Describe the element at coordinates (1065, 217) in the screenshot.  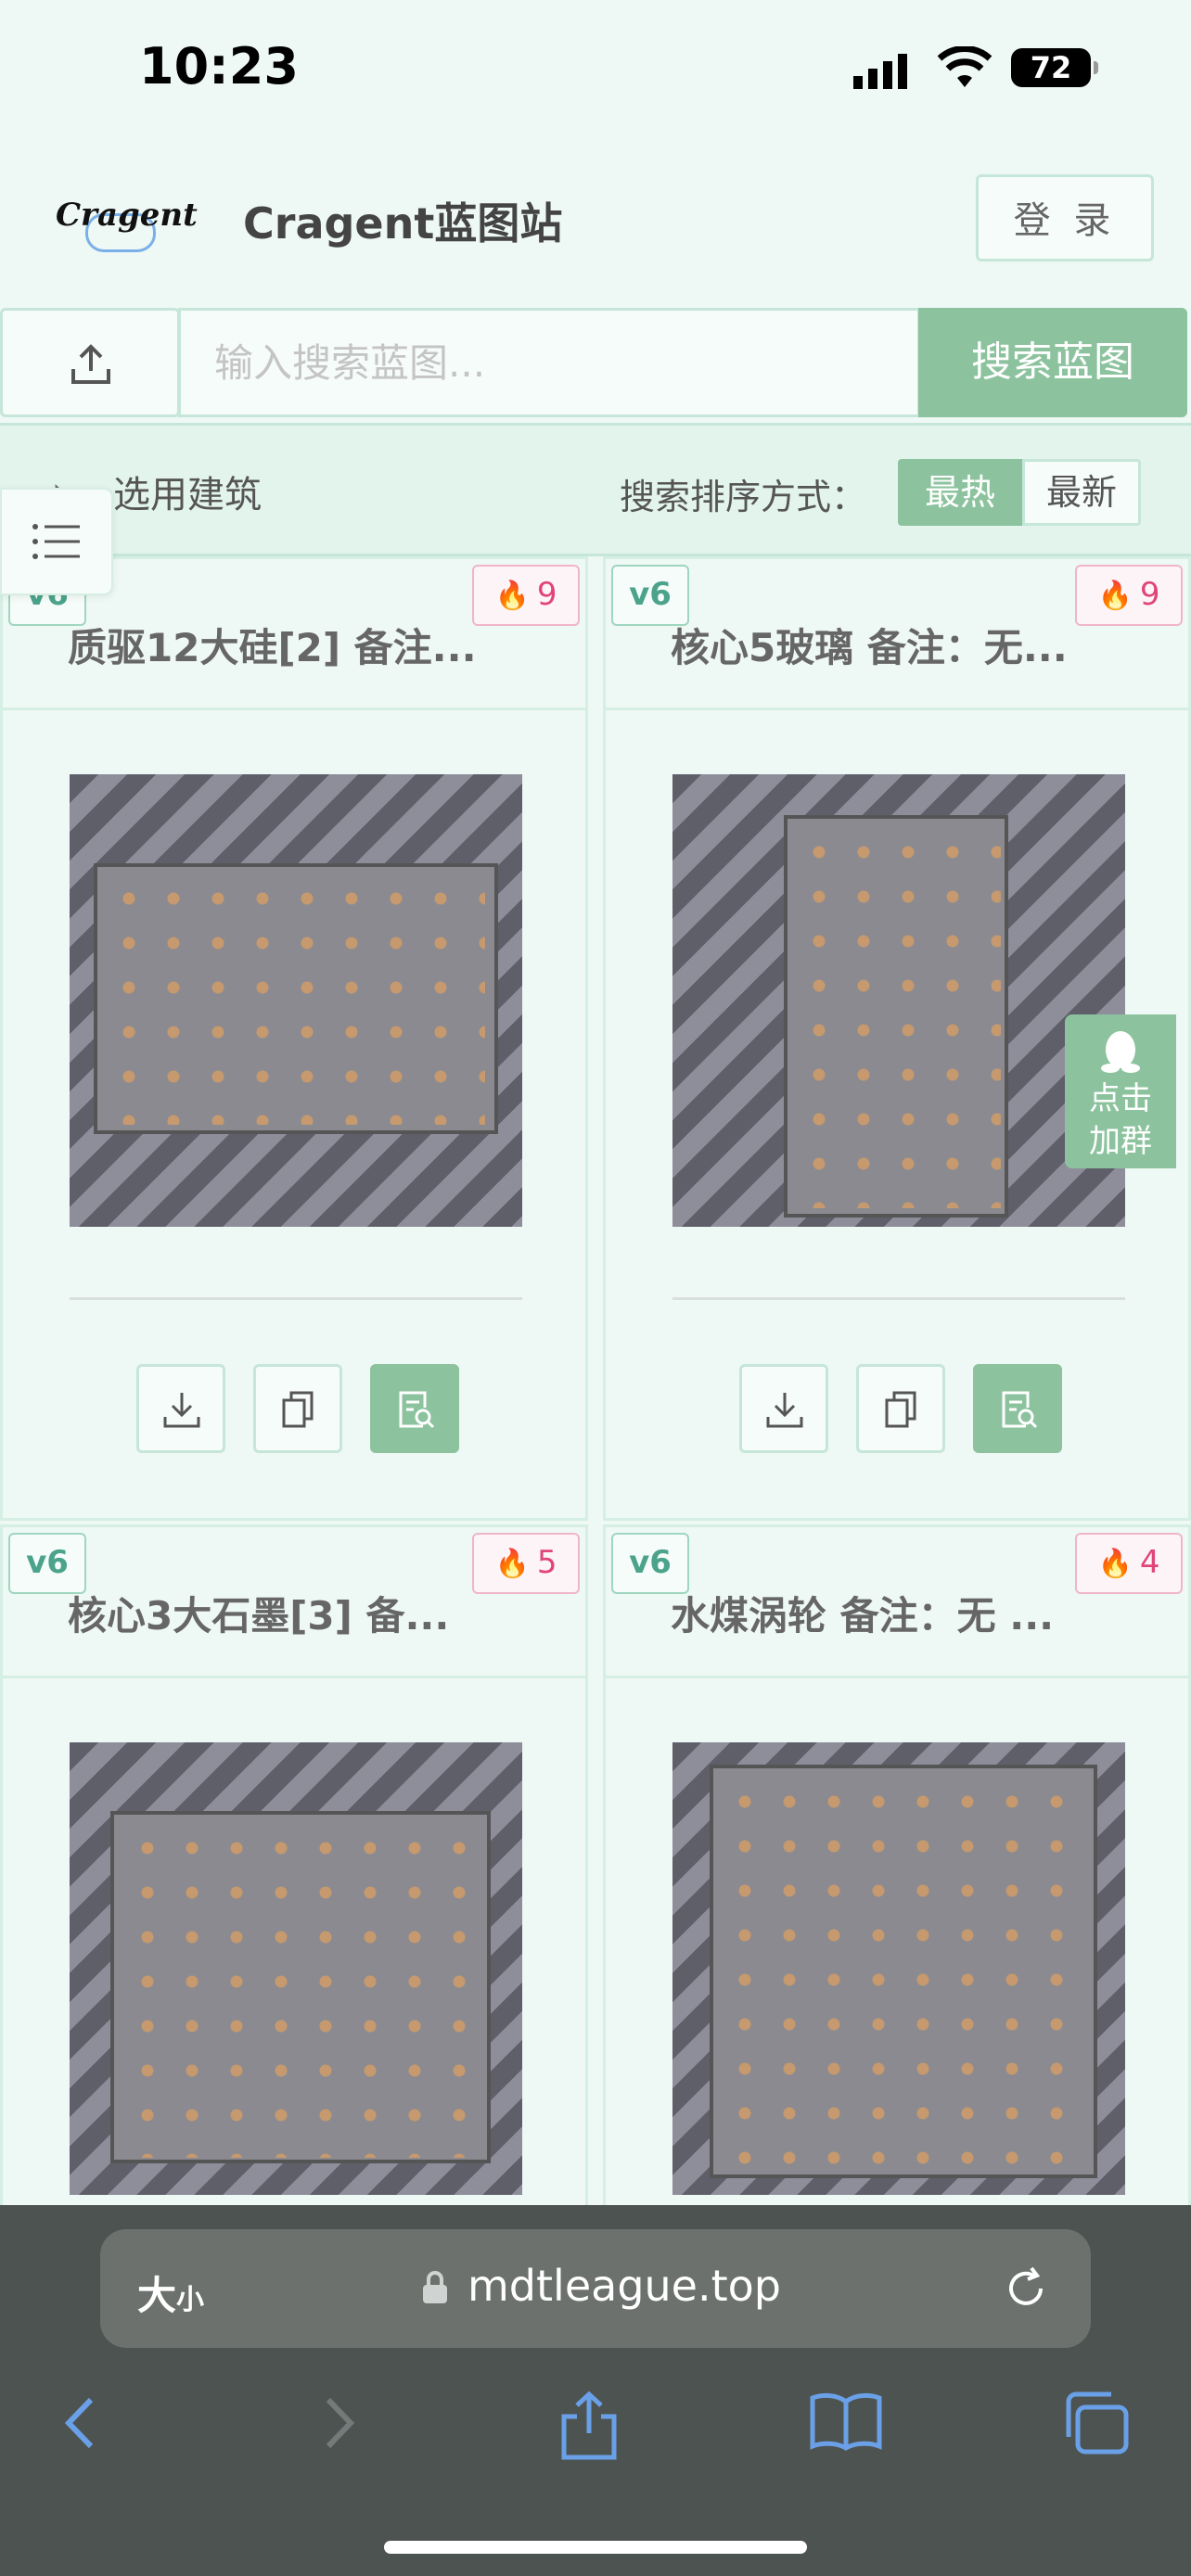
I see `login-button: 登 录` at that location.